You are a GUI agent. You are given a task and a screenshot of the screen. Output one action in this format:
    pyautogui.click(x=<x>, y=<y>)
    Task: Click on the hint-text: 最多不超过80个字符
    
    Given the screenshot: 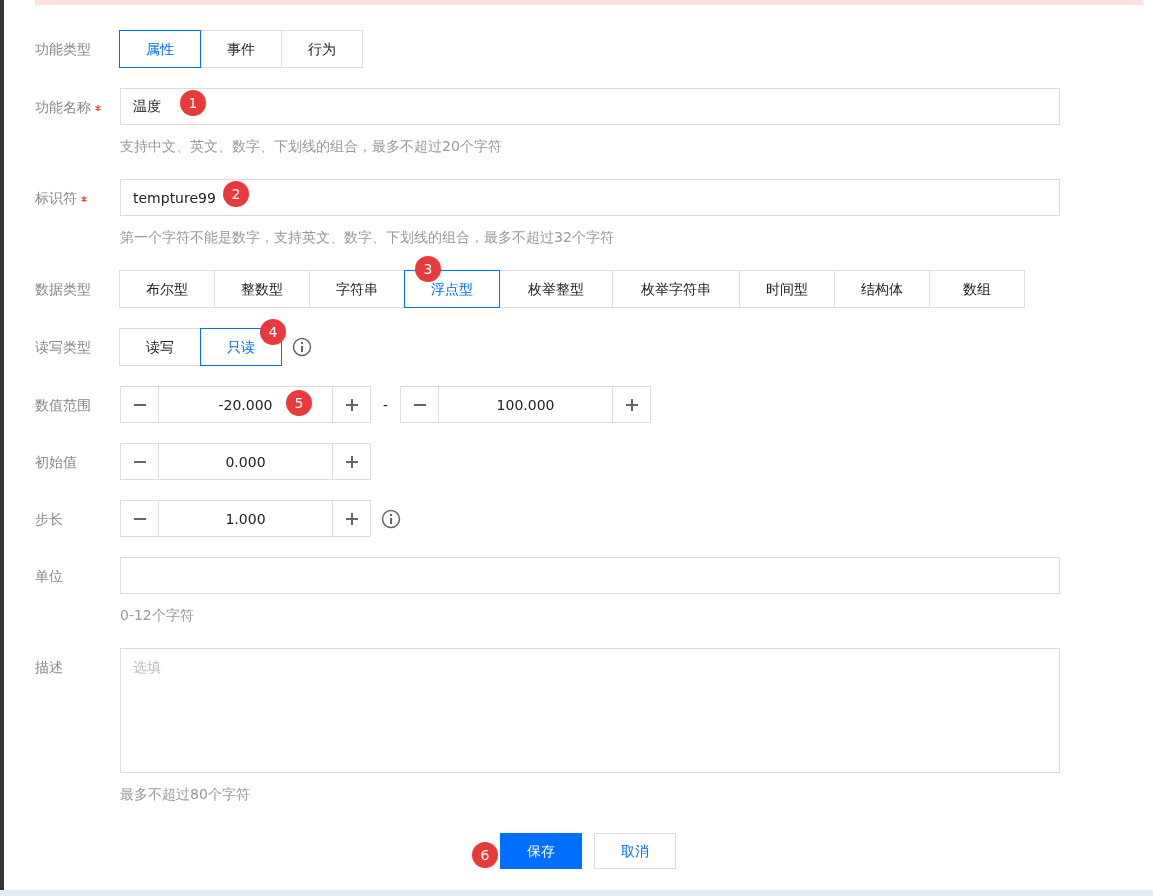 What is the action you would take?
    pyautogui.click(x=185, y=794)
    